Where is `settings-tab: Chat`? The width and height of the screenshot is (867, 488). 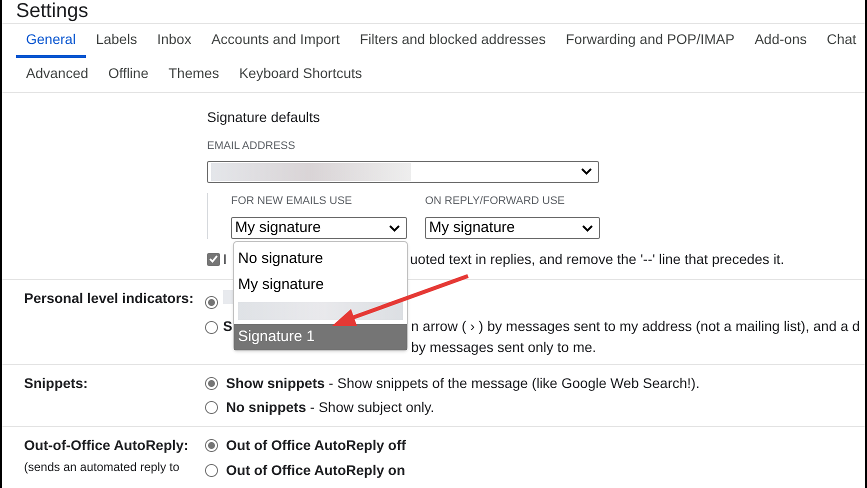 settings-tab: Chat is located at coordinates (840, 41).